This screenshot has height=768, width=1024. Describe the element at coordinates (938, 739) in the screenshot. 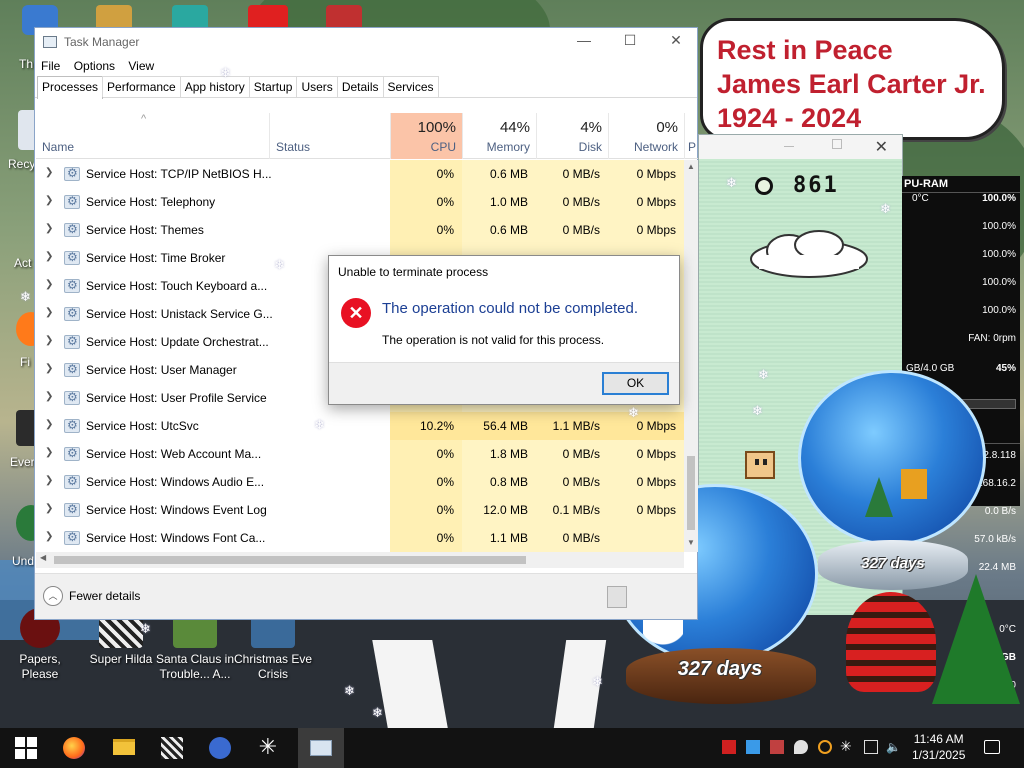

I see `clock-time: 11:46 AM` at that location.